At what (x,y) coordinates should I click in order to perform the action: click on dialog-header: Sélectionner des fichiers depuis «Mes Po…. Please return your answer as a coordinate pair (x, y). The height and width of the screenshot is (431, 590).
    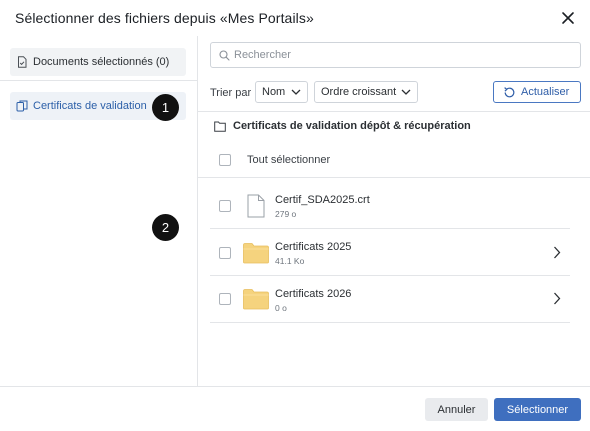
    Looking at the image, I should click on (295, 18).